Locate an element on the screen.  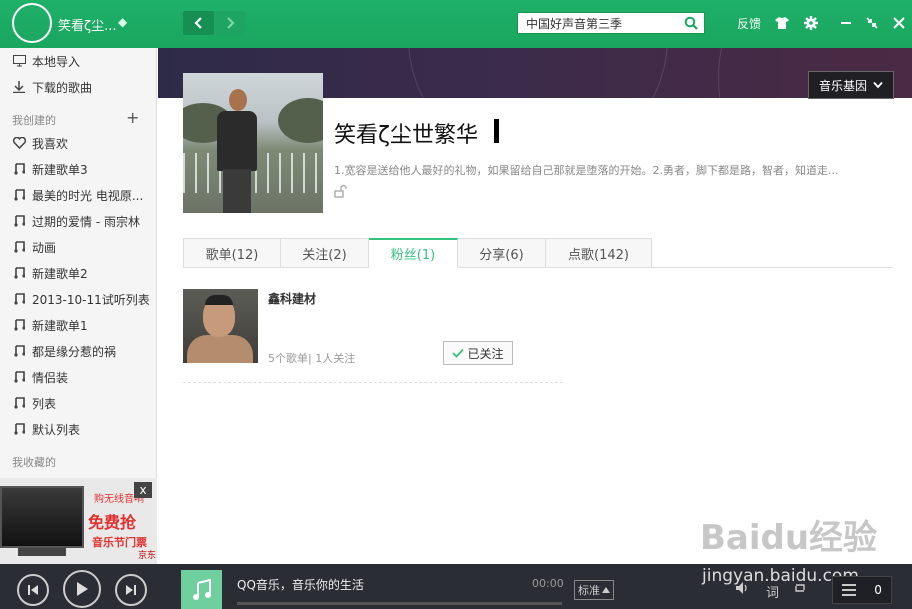
add-playlist-icon: + is located at coordinates (132, 117).